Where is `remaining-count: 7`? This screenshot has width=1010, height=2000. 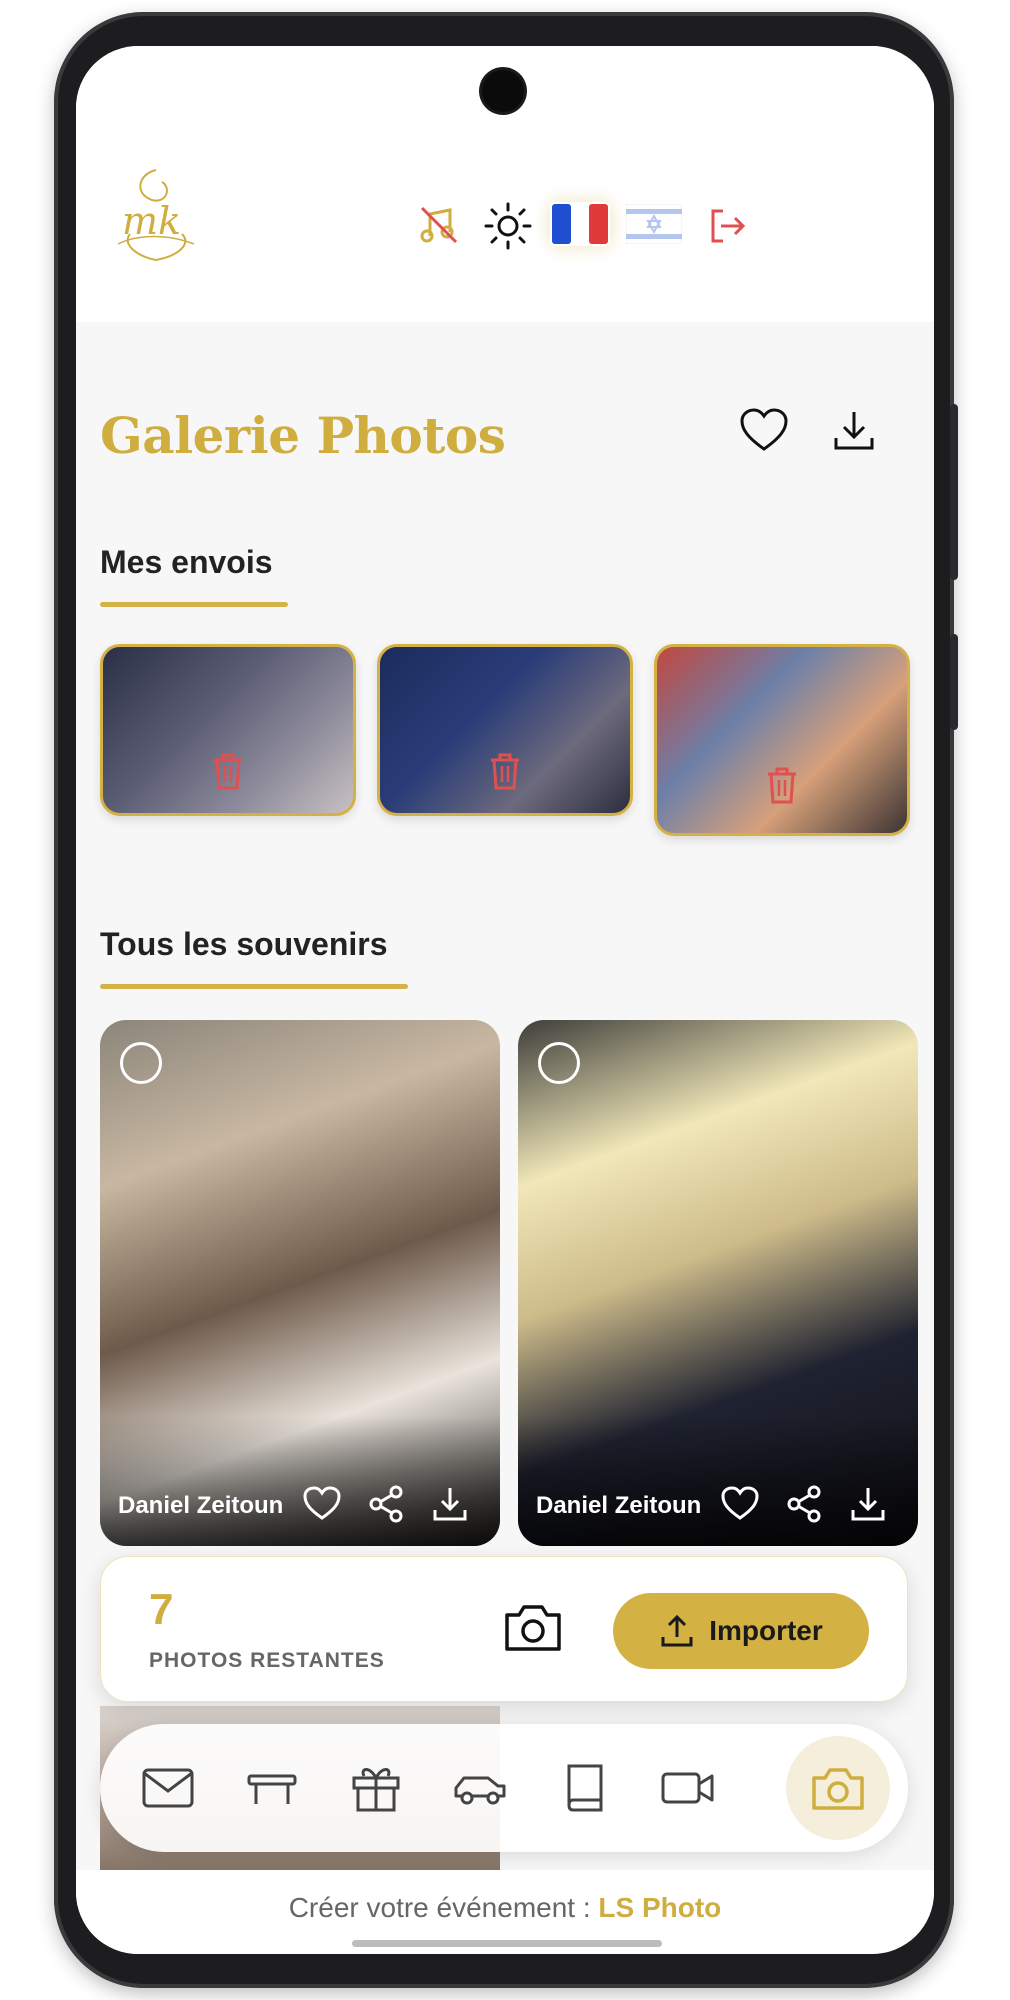
remaining-count: 7 is located at coordinates (161, 1609).